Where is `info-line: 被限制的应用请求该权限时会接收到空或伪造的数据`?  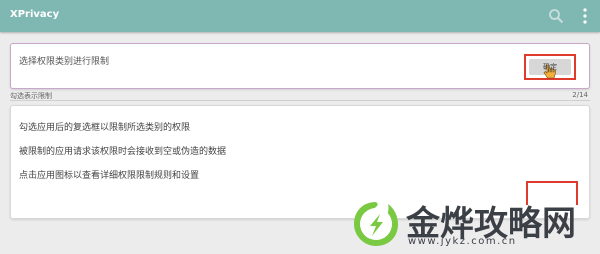 info-line: 被限制的应用请求该权限时会接收到空或伪造的数据 is located at coordinates (123, 152).